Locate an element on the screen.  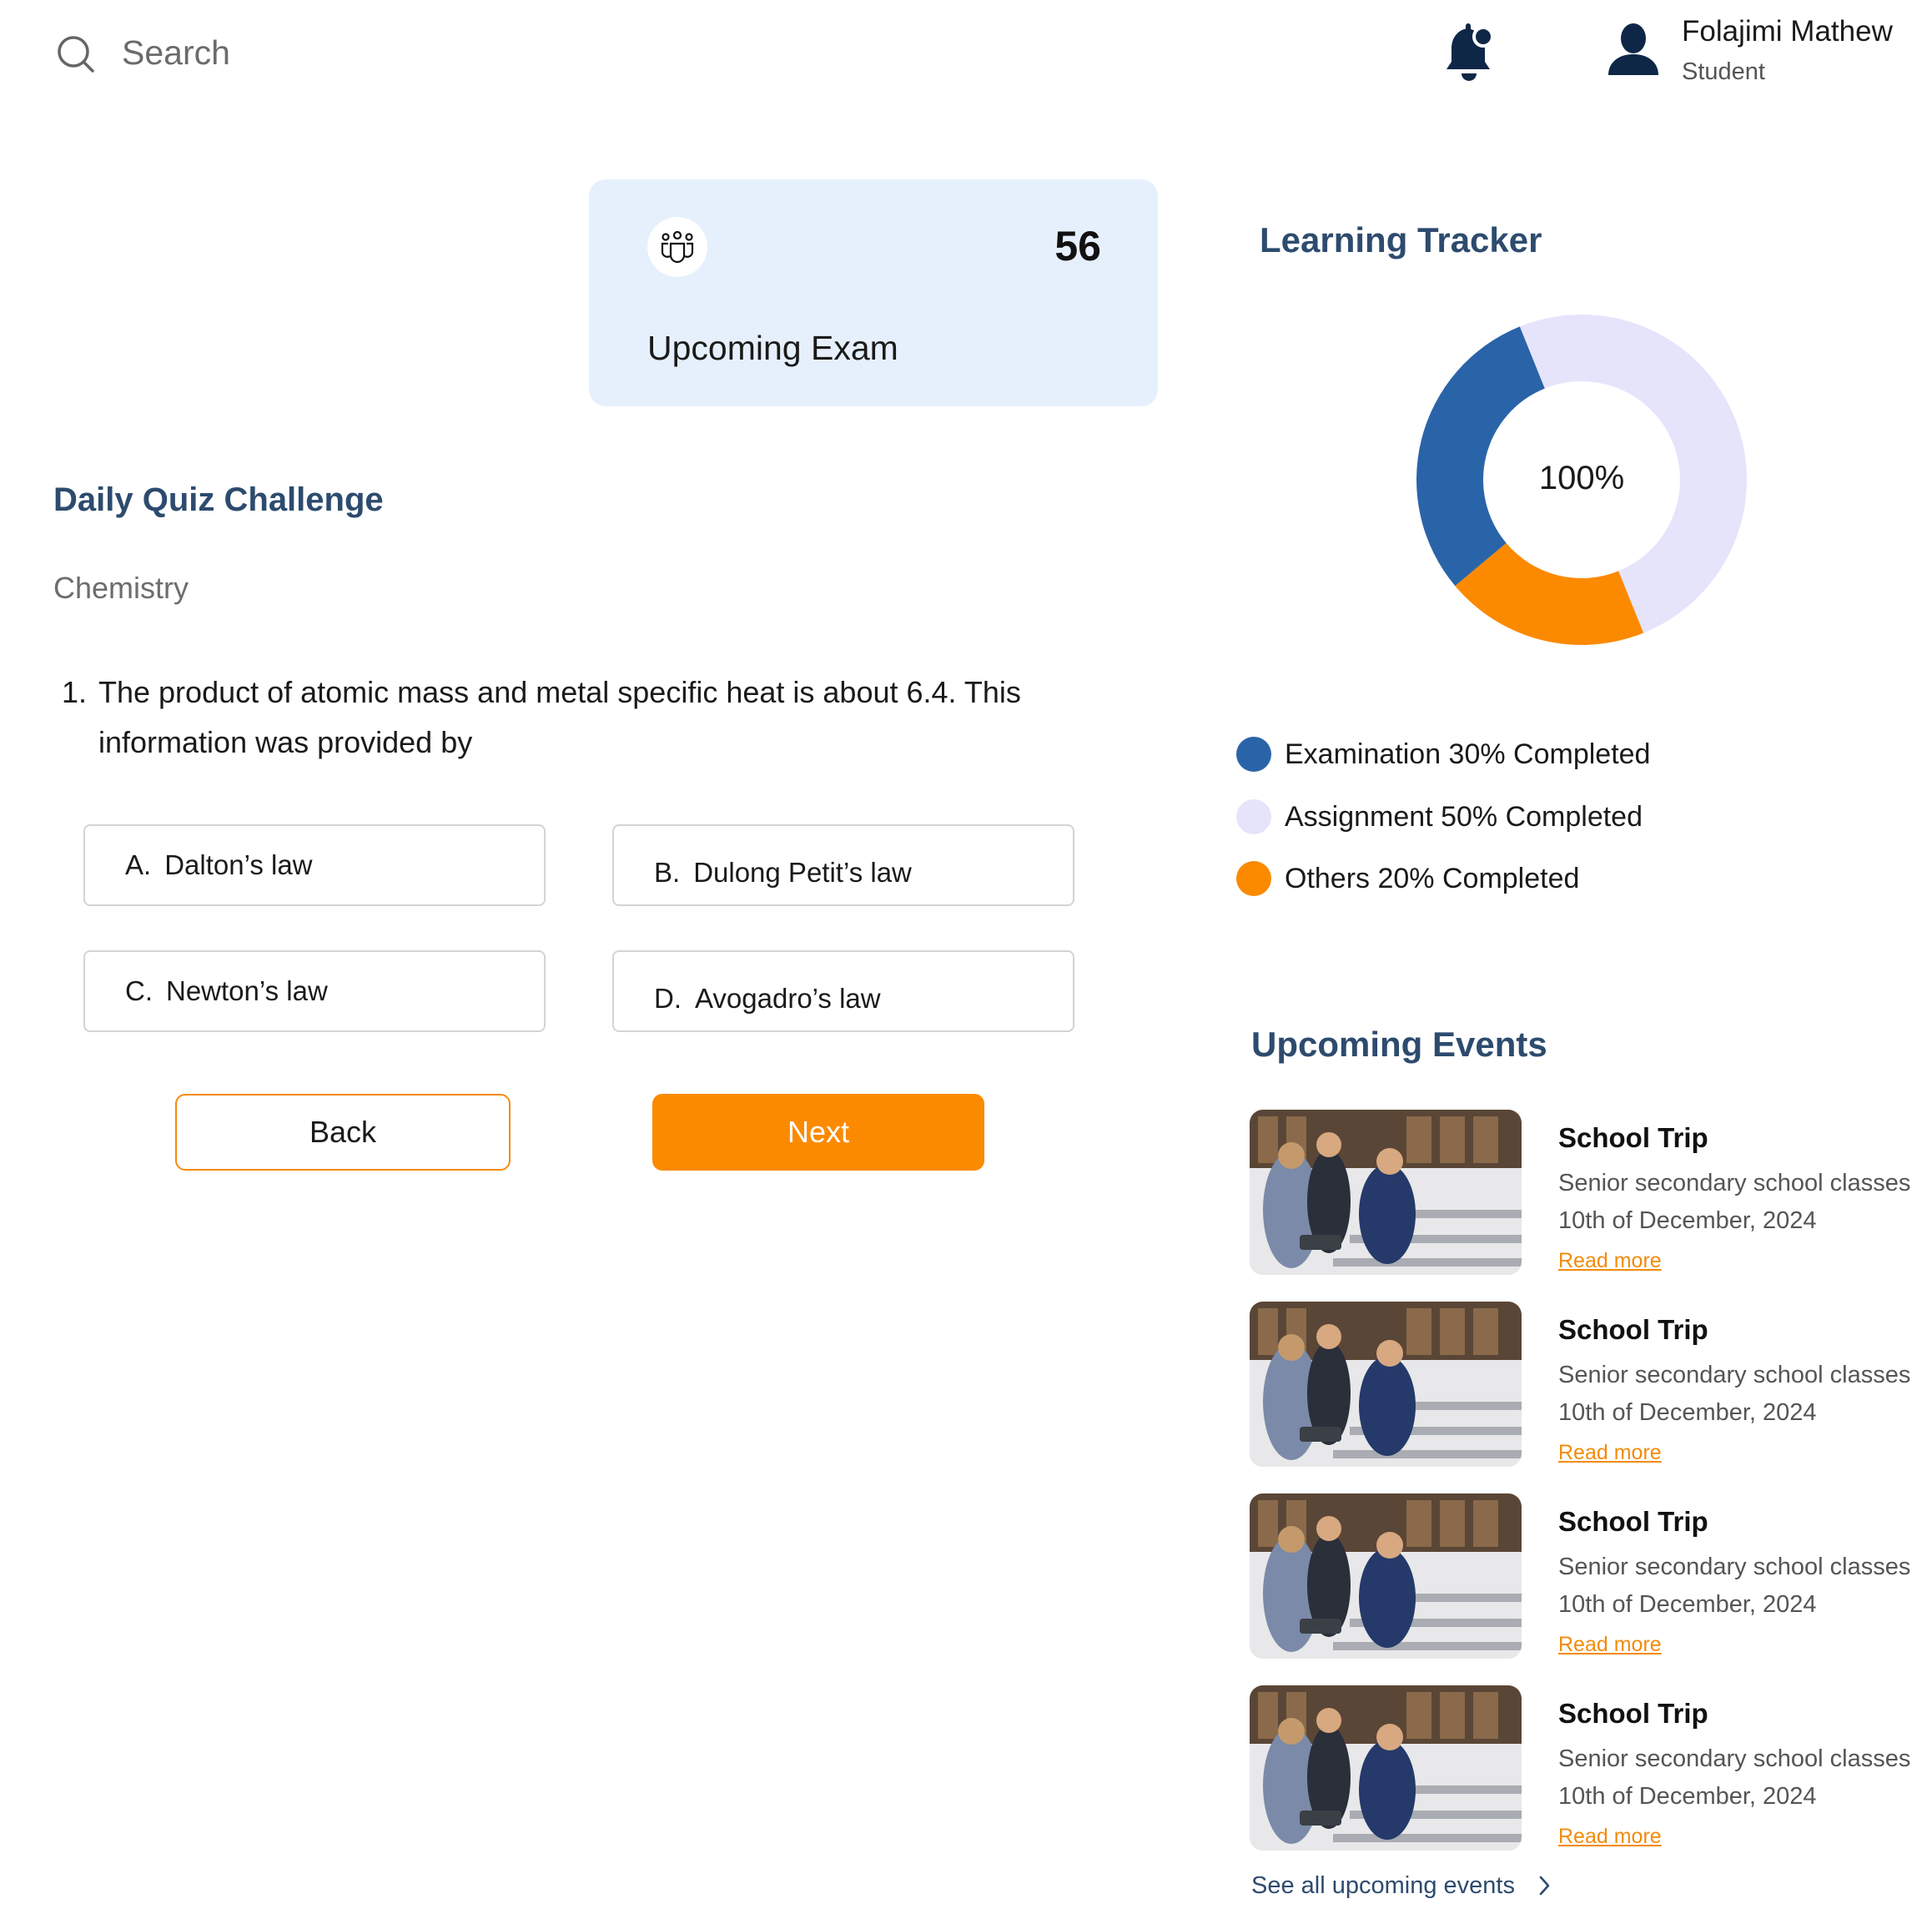
option-d-button: D. Avogadro’s law is located at coordinates (843, 991).